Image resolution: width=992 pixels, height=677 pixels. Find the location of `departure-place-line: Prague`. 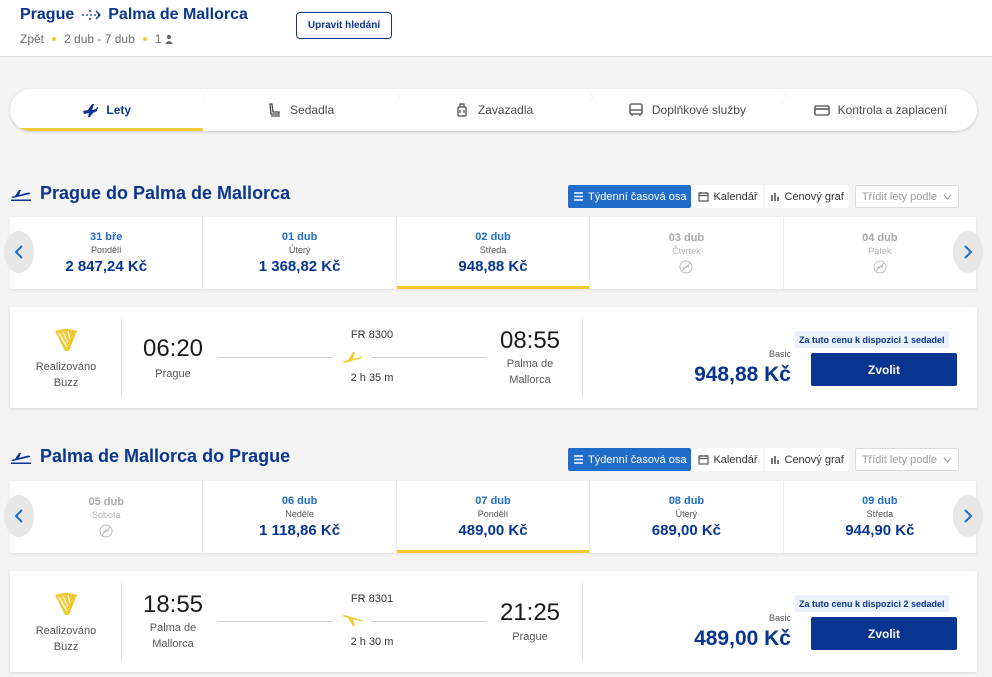

departure-place-line: Prague is located at coordinates (173, 374).